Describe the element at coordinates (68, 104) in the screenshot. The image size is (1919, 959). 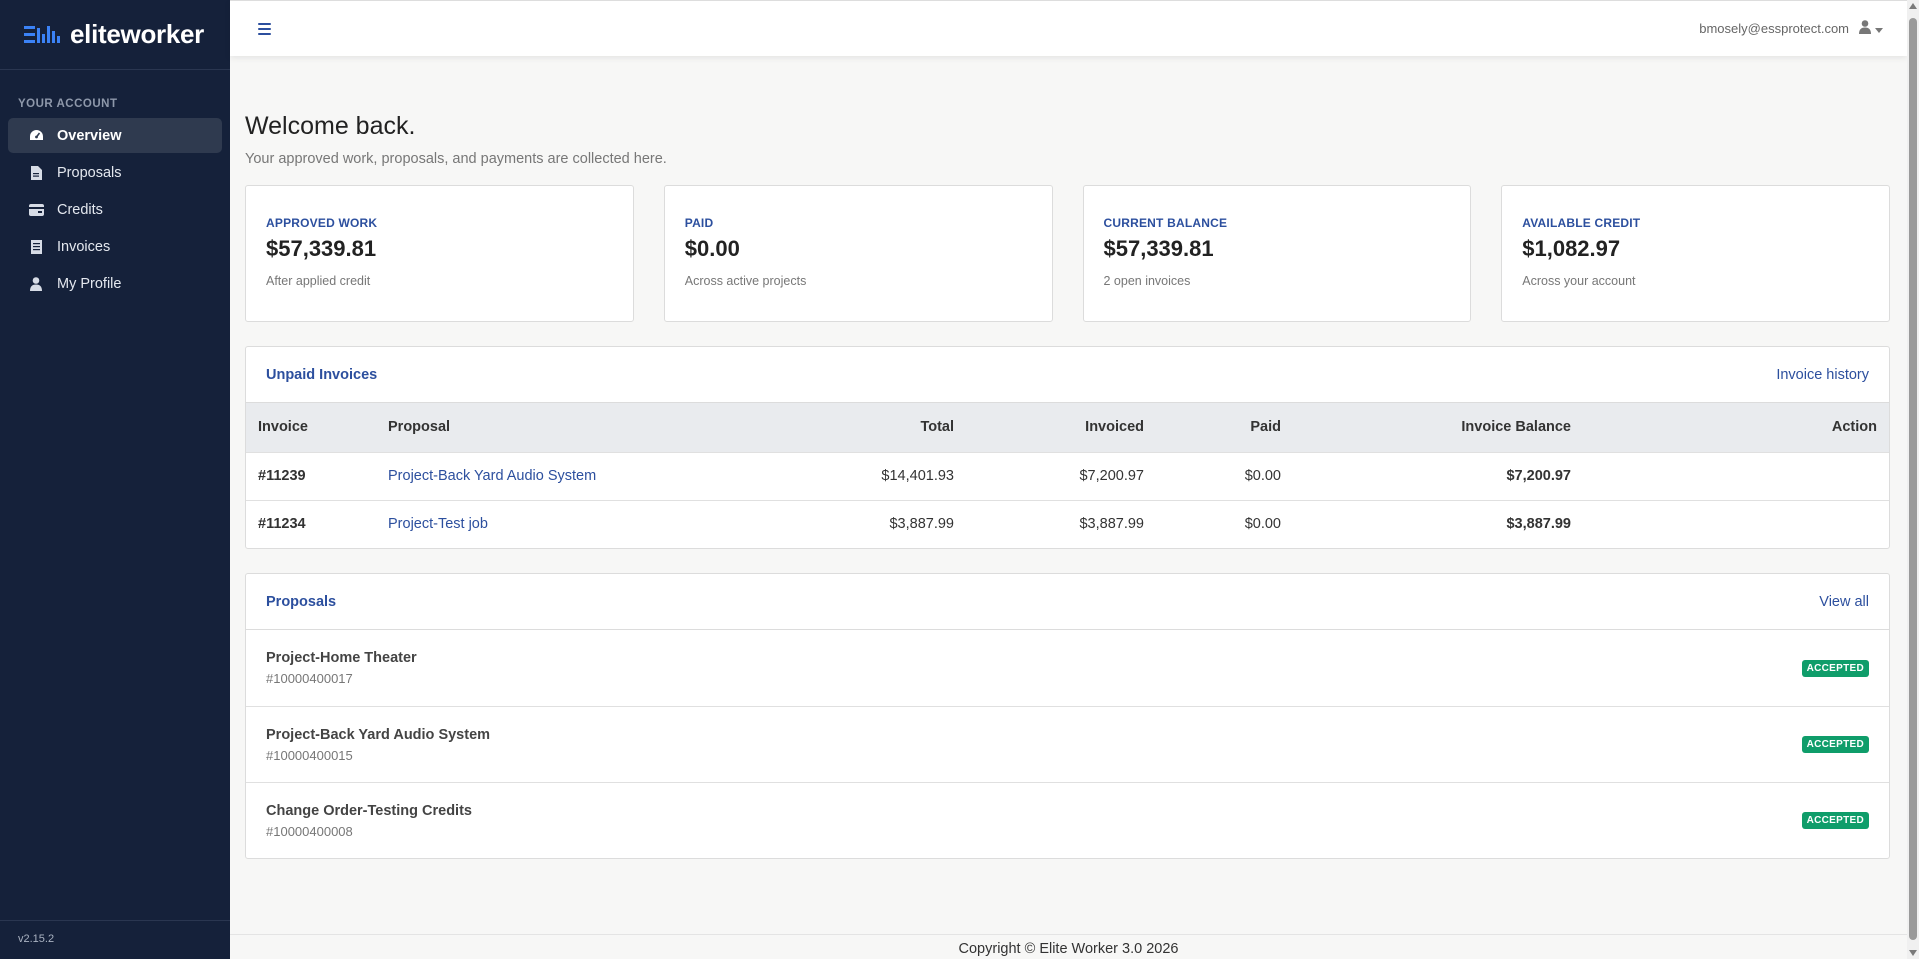
I see `sidebar-section-label: YOUR ACCOUNT` at that location.